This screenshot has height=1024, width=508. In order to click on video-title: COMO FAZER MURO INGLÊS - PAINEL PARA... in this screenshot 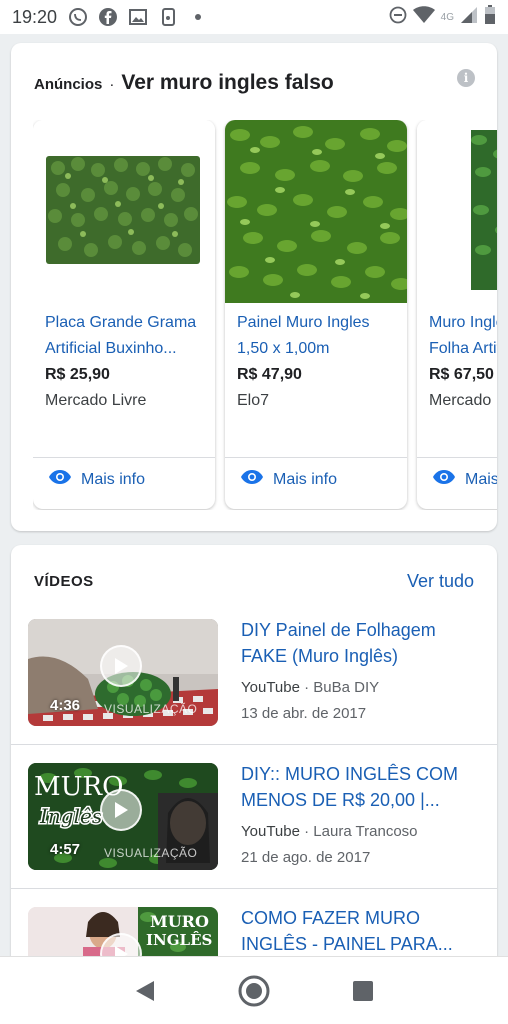, I will do `click(361, 931)`.